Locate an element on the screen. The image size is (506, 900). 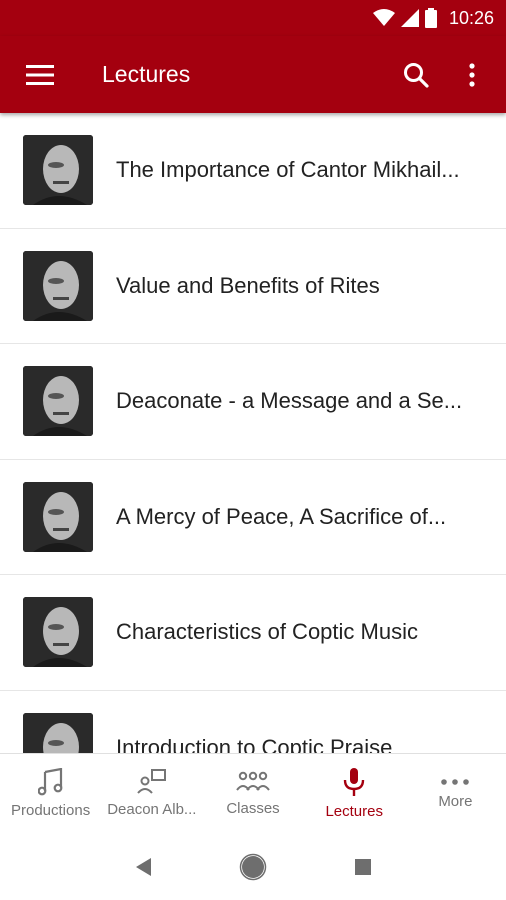
more-horiz-icon is located at coordinates (455, 782).